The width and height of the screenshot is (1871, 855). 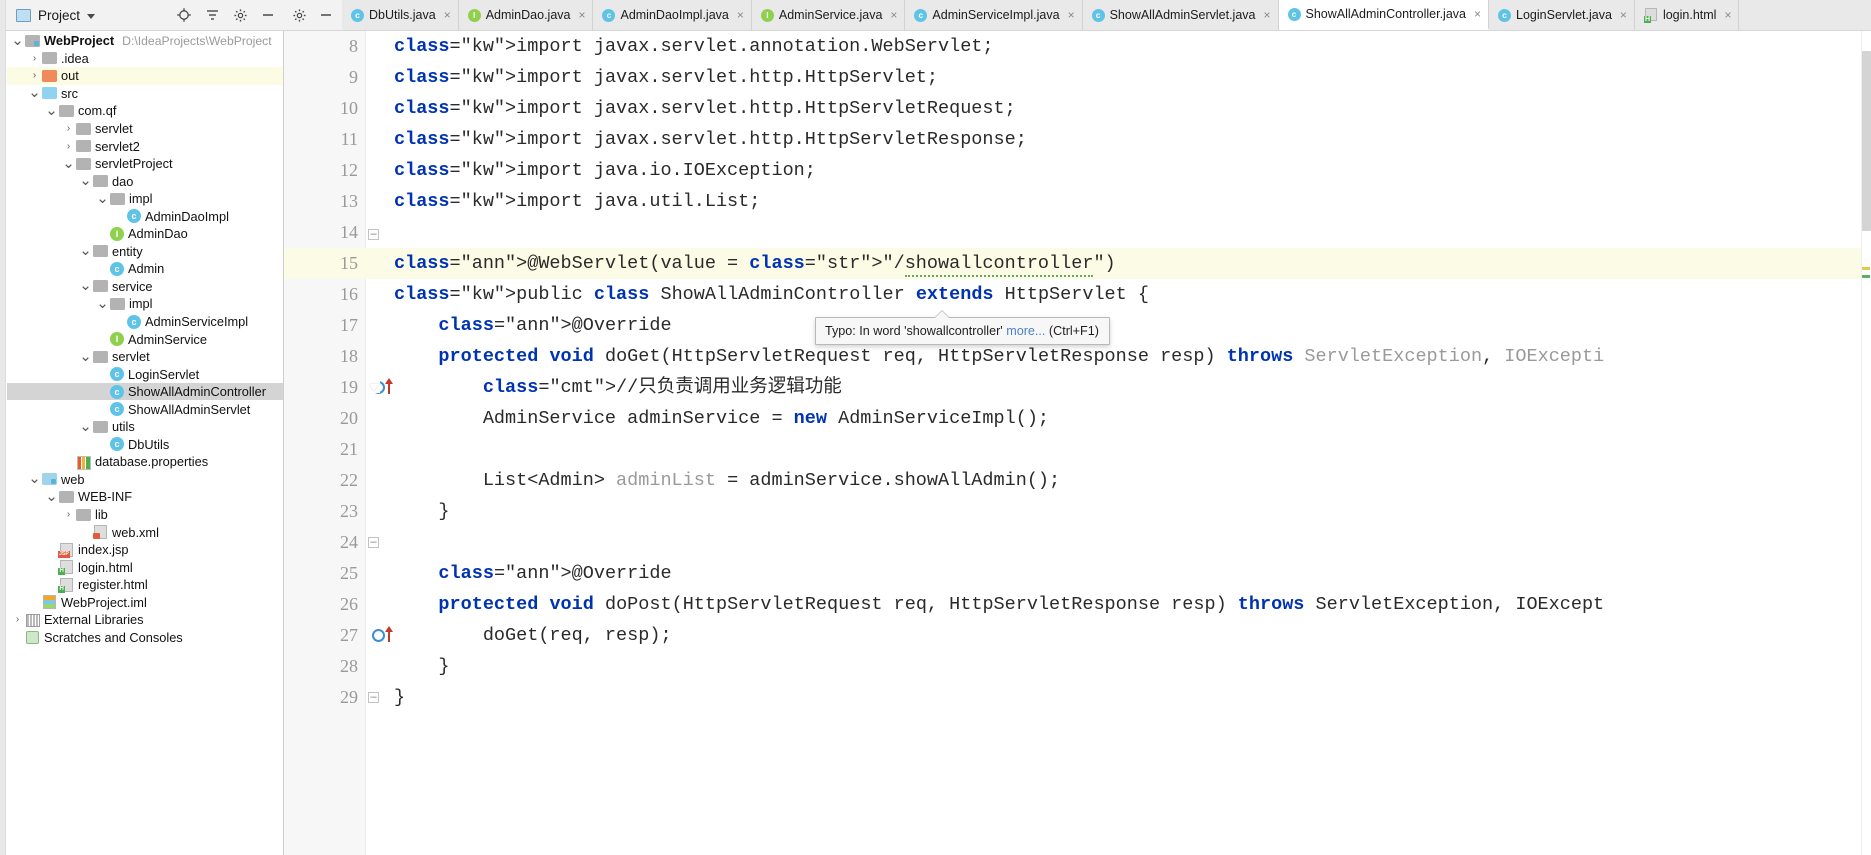 What do you see at coordinates (145, 181) in the screenshot?
I see `tree-item-dao: ⌄ dao` at bounding box center [145, 181].